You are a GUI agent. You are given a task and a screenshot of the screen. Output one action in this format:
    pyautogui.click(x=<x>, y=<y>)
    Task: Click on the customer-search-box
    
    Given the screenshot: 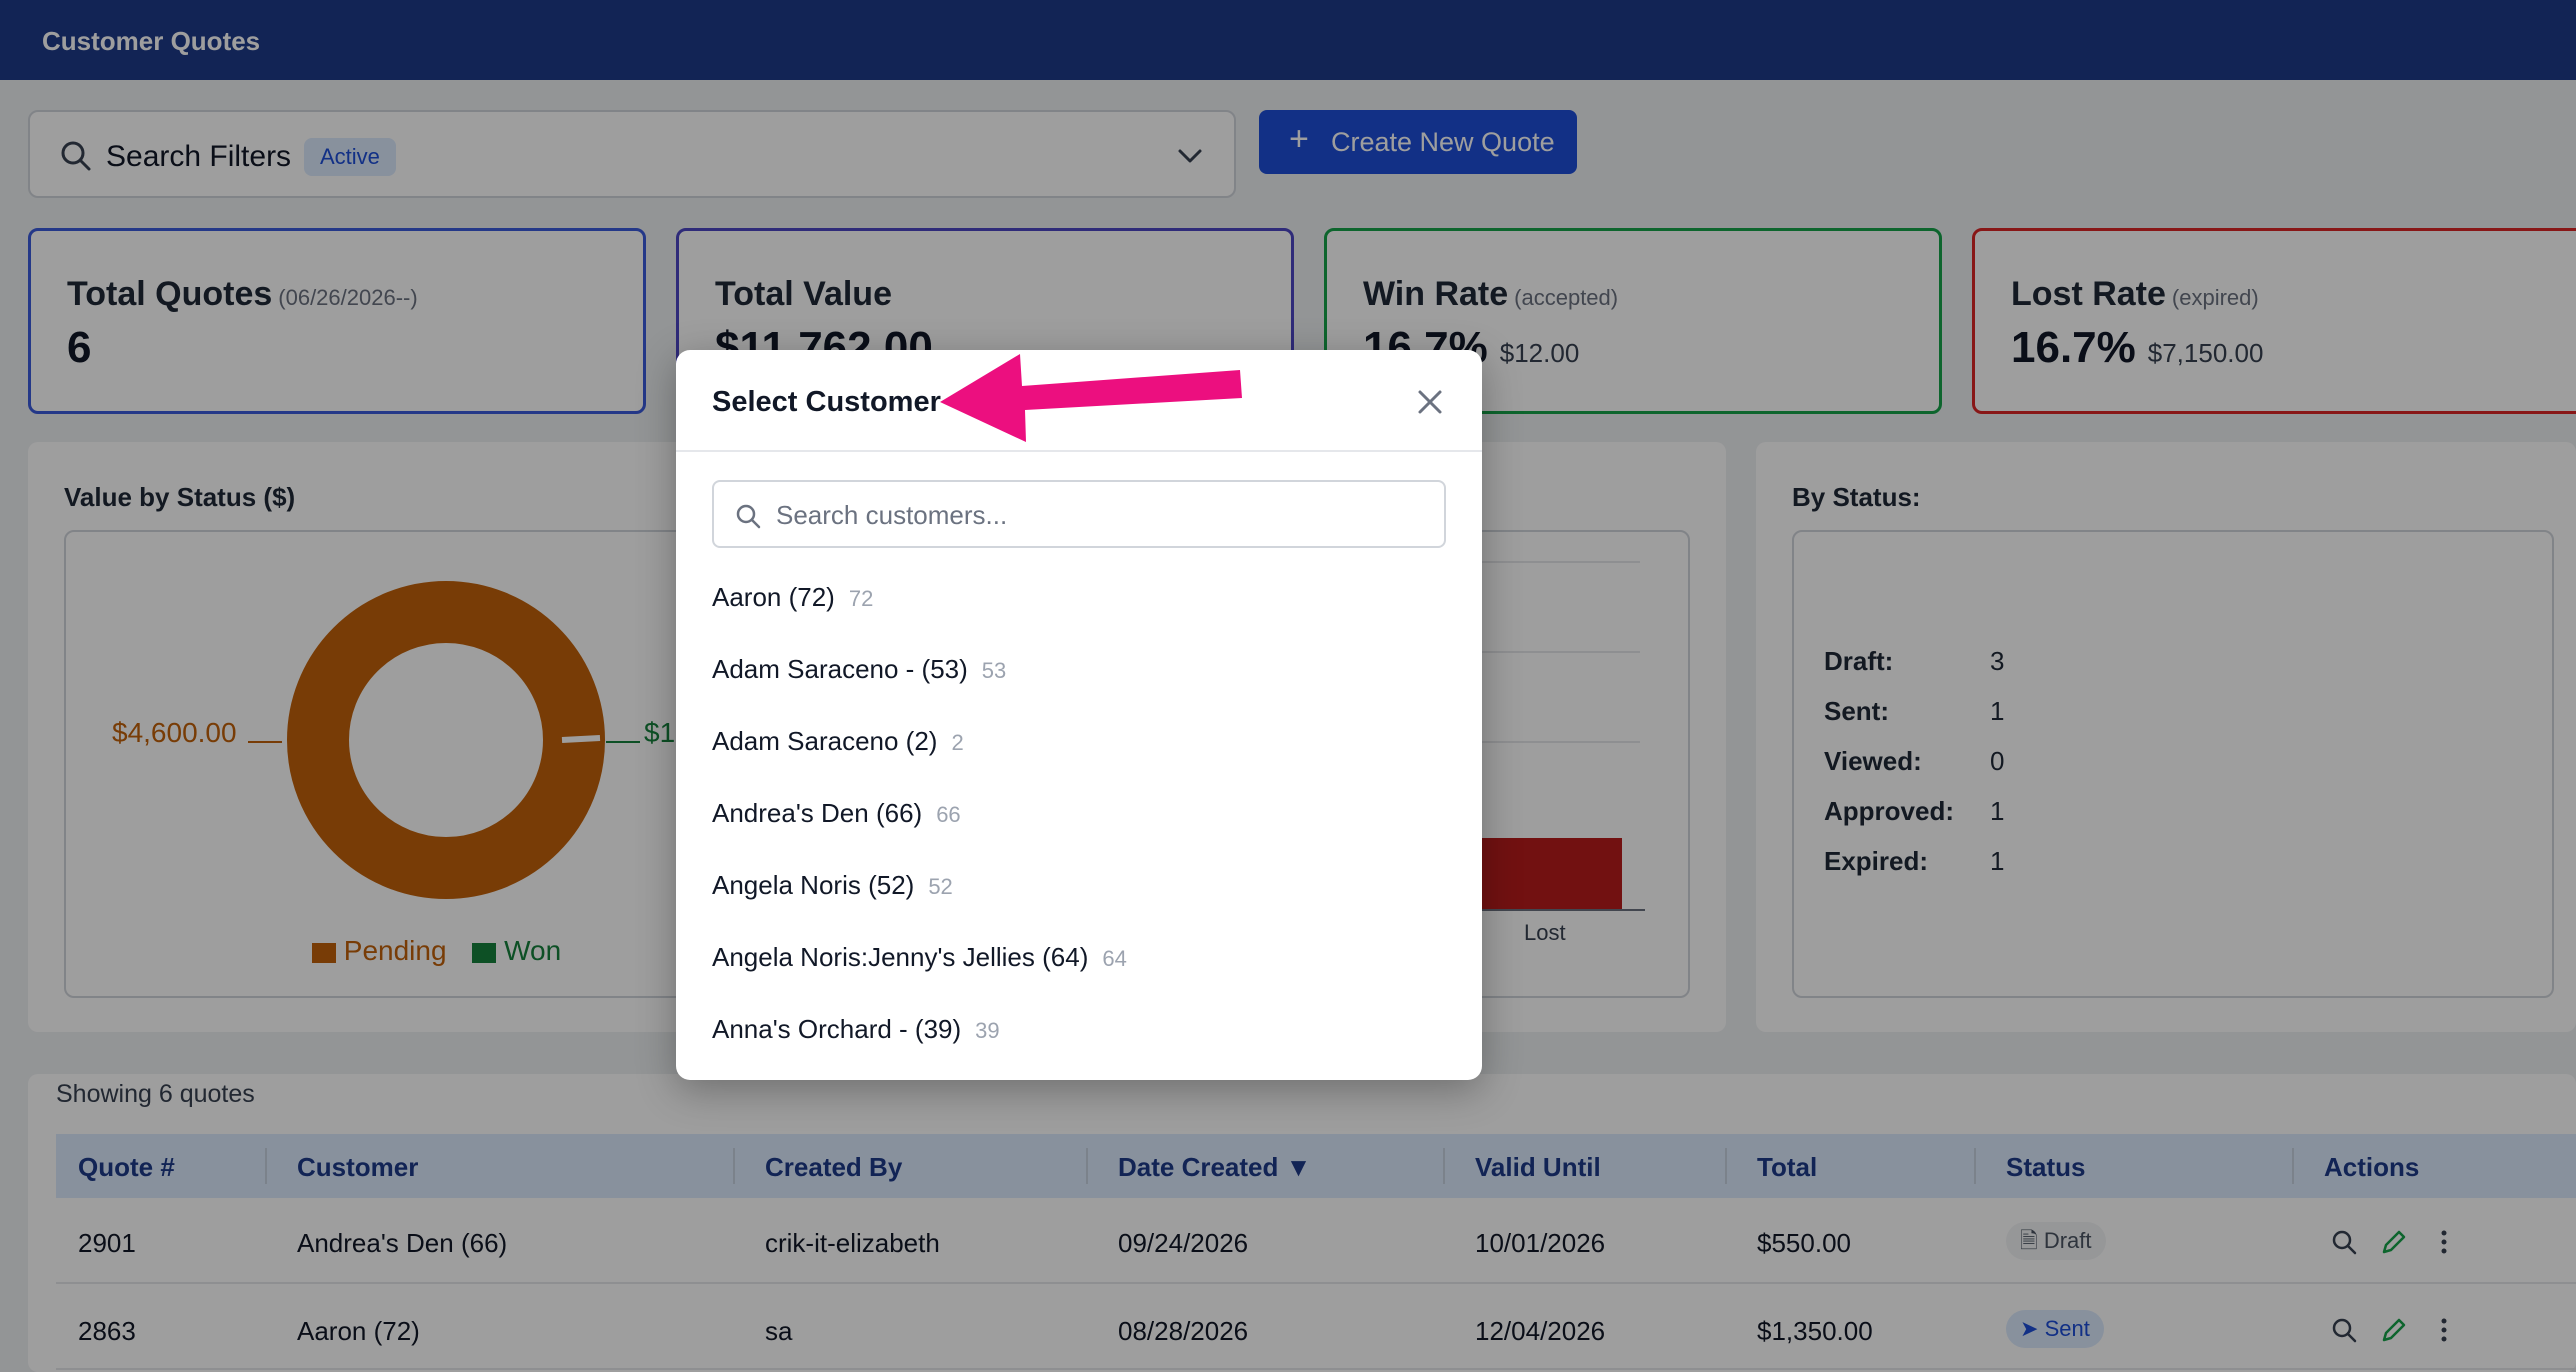 What is the action you would take?
    pyautogui.click(x=1079, y=514)
    